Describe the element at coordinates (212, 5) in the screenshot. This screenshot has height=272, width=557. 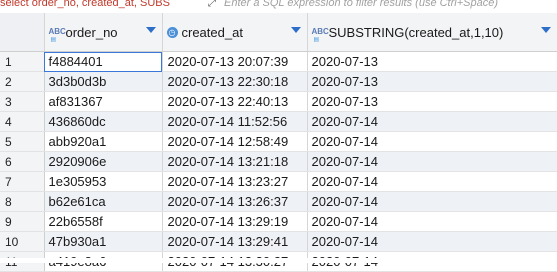
I see `expand-icon: ⤢` at that location.